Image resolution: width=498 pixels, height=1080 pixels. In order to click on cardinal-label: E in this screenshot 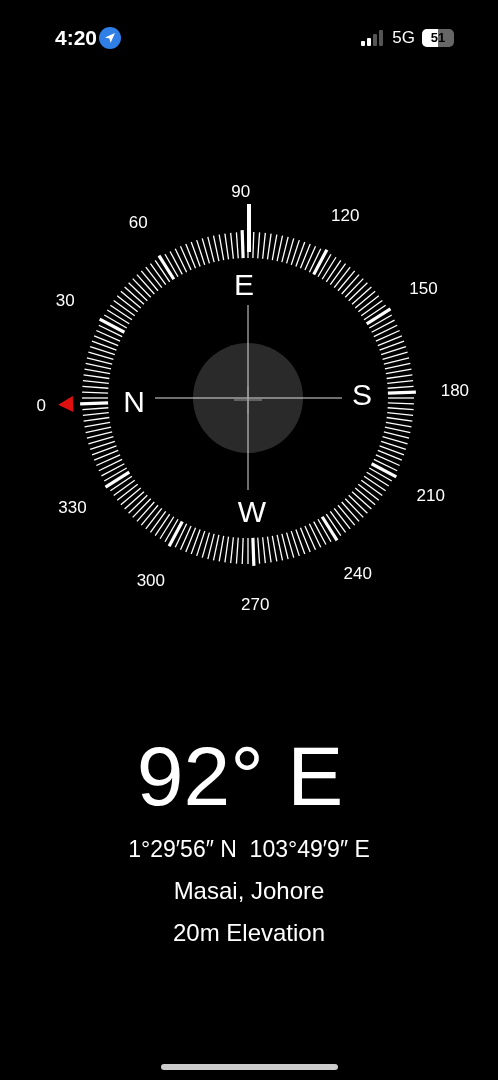, I will do `click(244, 284)`.